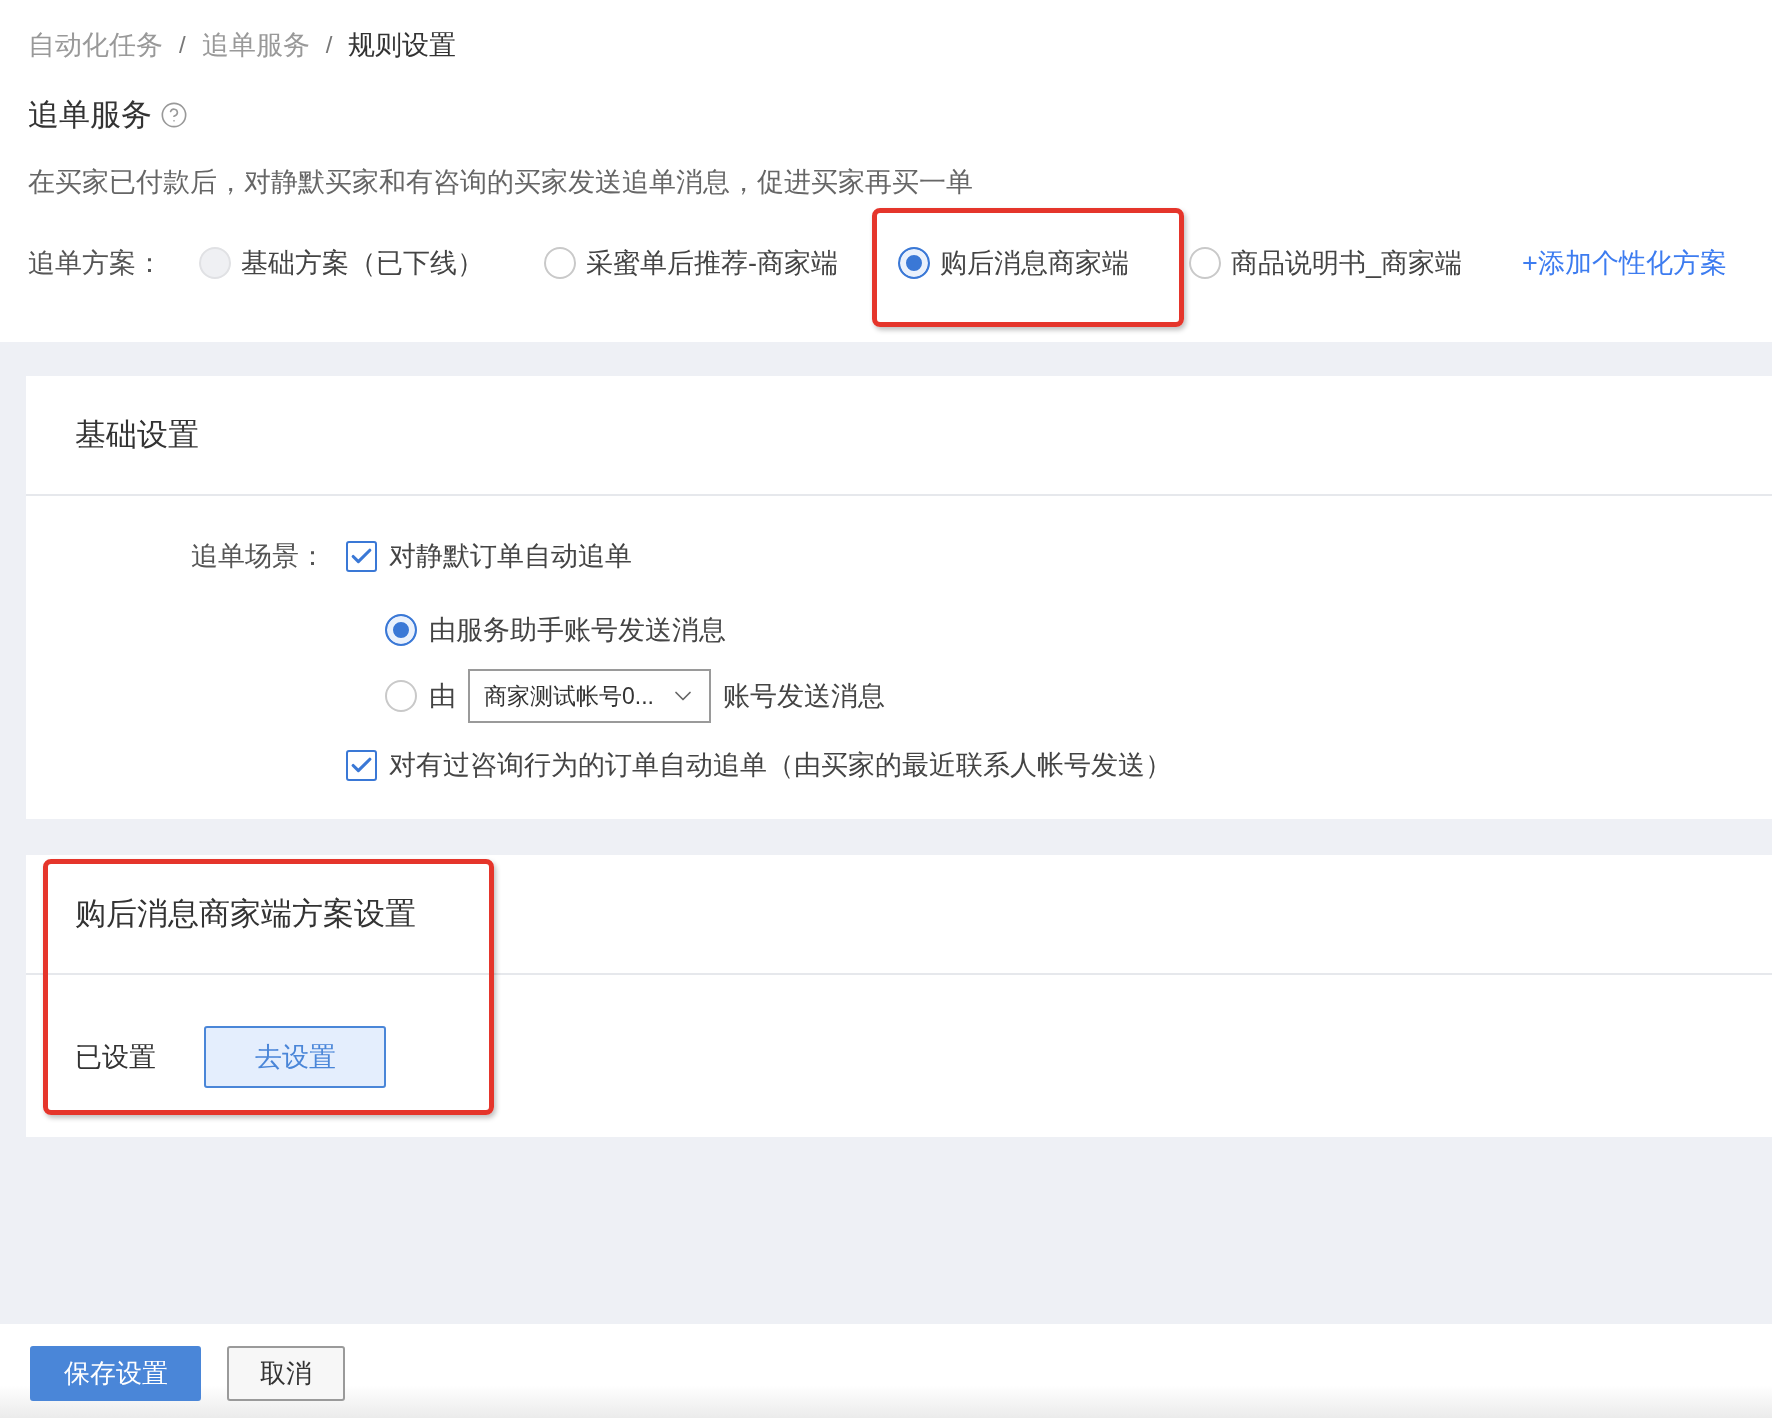  Describe the element at coordinates (115, 1057) in the screenshot. I see `status-text: 已设置` at that location.